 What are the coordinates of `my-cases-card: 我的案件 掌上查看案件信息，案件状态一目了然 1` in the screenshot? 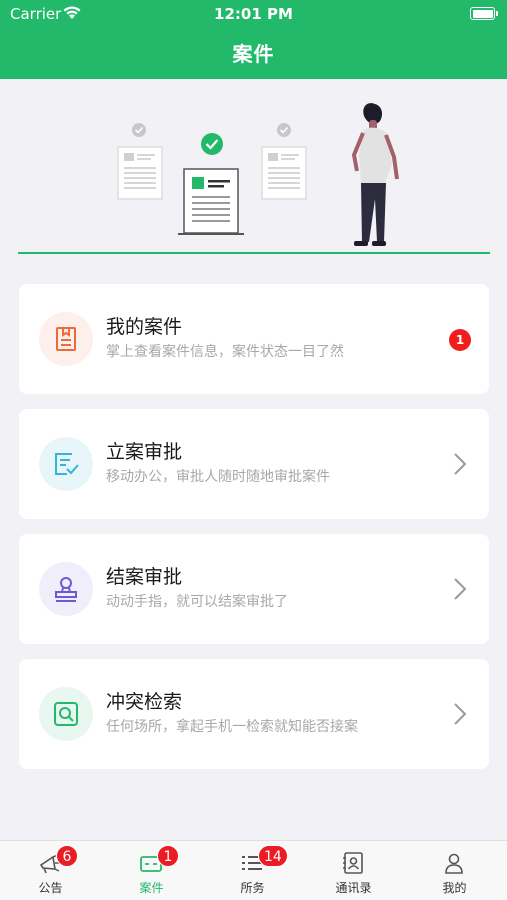 It's located at (254, 339).